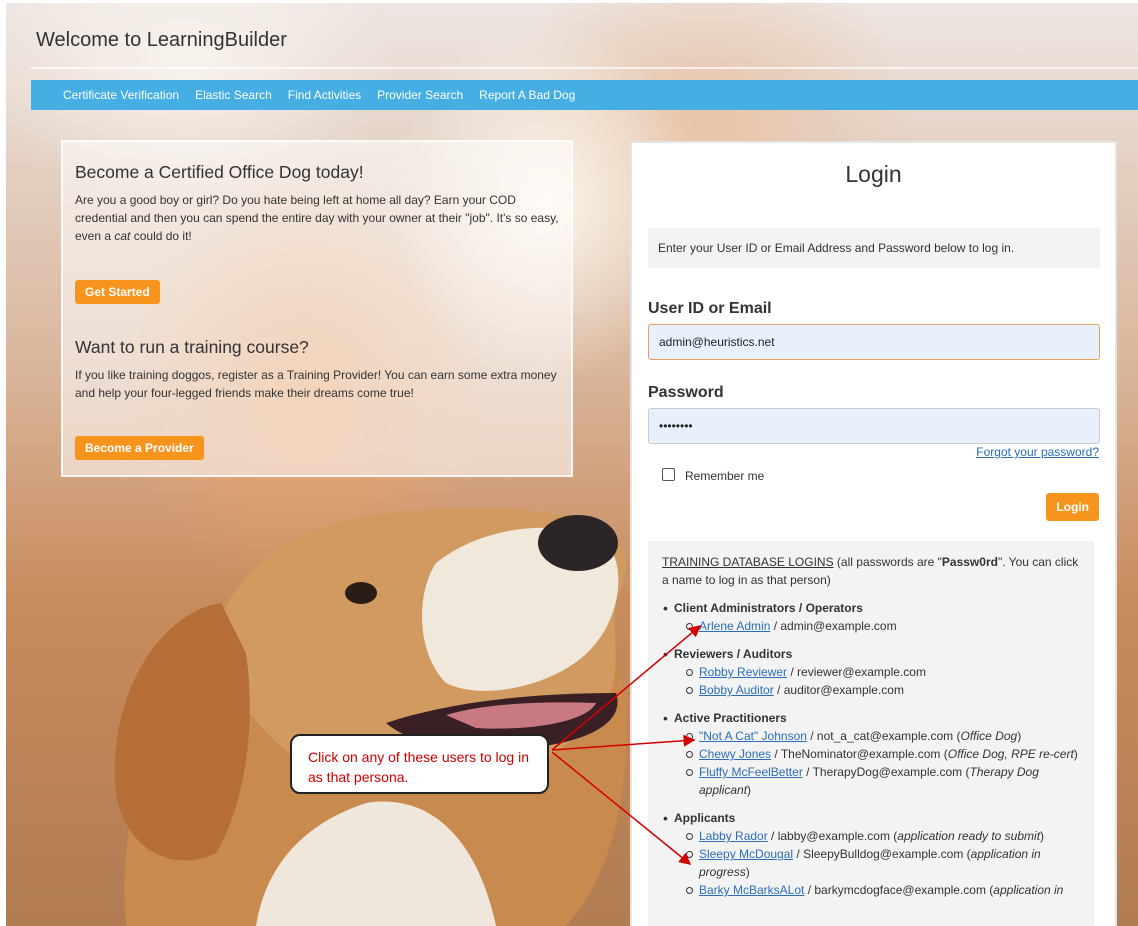 The width and height of the screenshot is (1138, 926). I want to click on user-link-robby-reviewer: Robby Reviewer, so click(743, 672).